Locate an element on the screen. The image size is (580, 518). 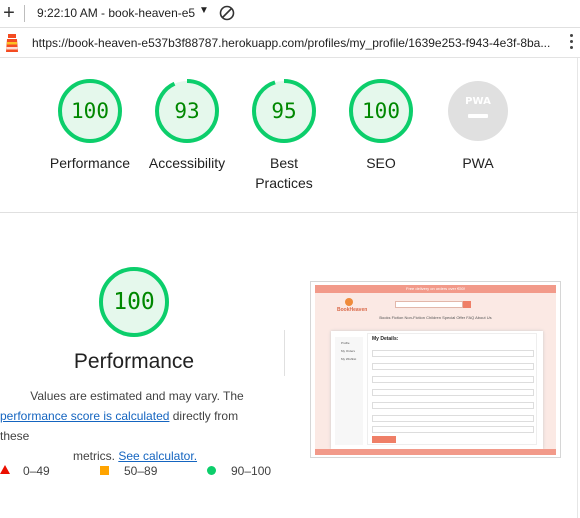
thumb-logo-icon is located at coordinates (349, 302).